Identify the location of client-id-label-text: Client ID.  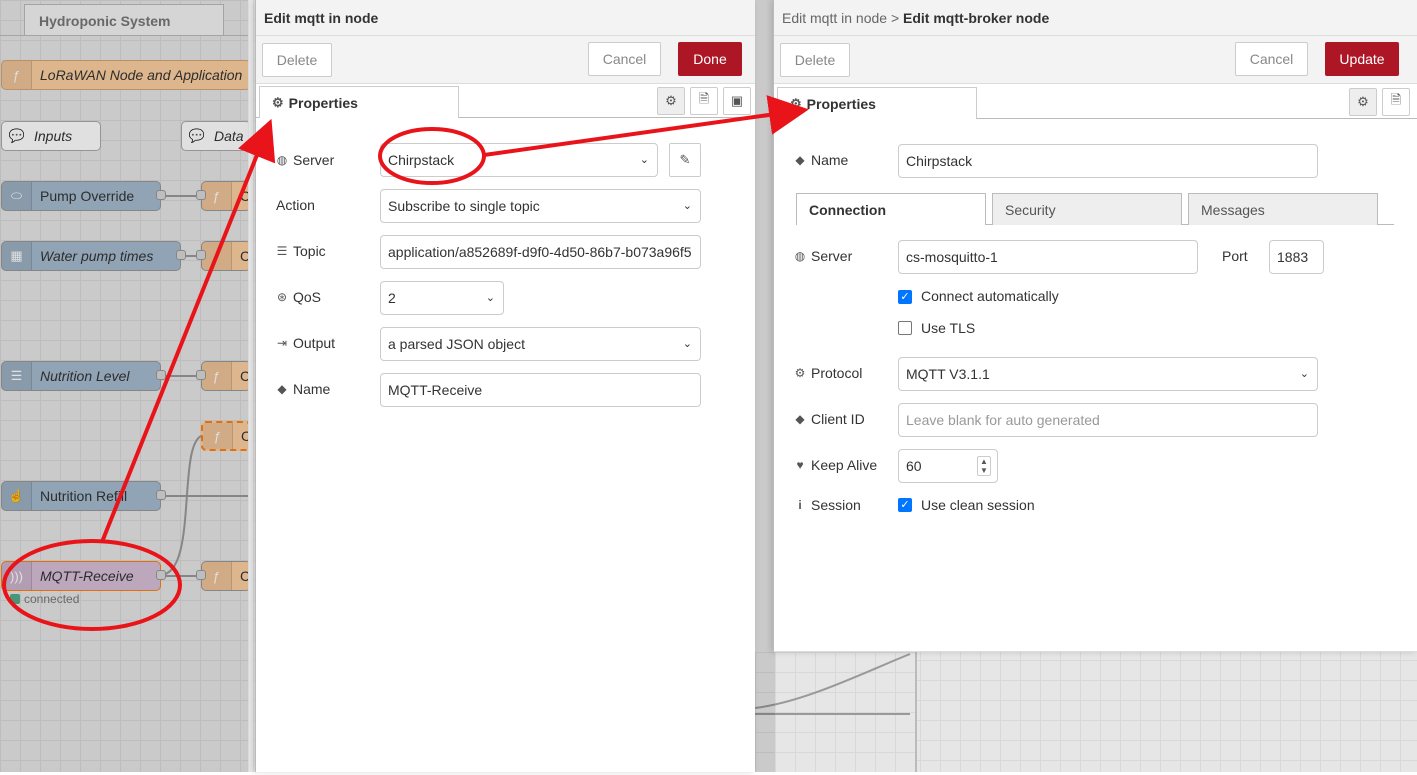
(838, 419).